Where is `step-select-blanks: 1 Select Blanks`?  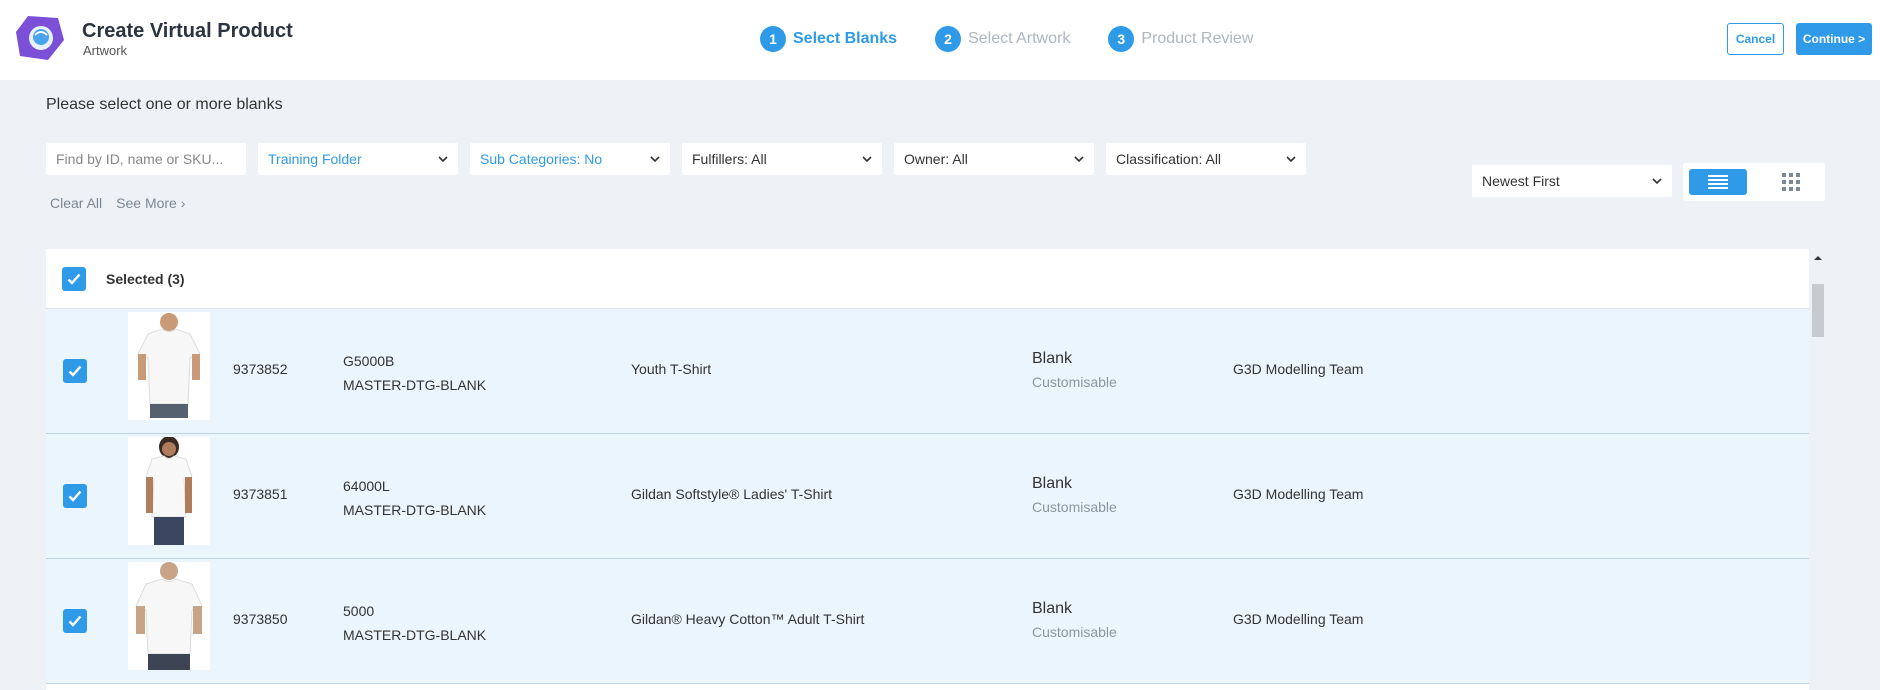
step-select-blanks: 1 Select Blanks is located at coordinates (828, 39).